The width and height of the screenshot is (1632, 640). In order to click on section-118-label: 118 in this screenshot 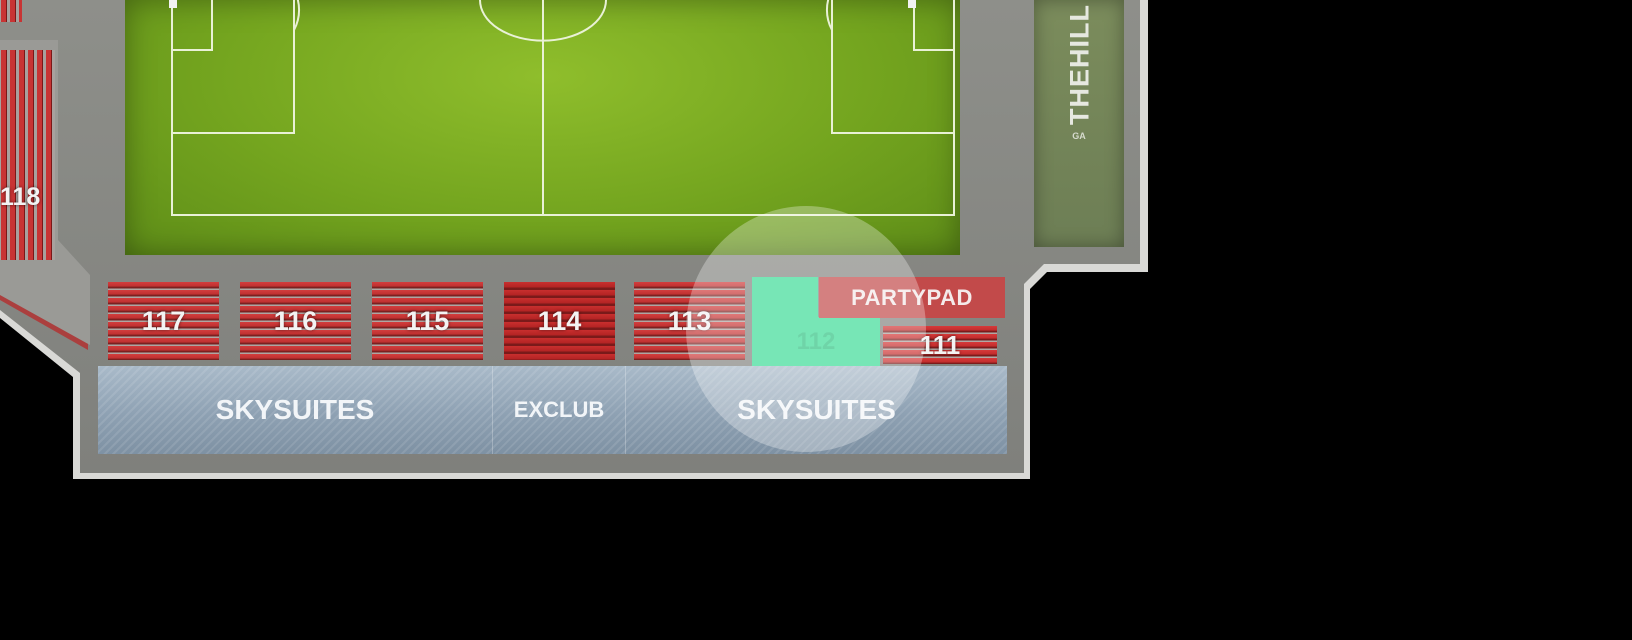, I will do `click(20, 197)`.